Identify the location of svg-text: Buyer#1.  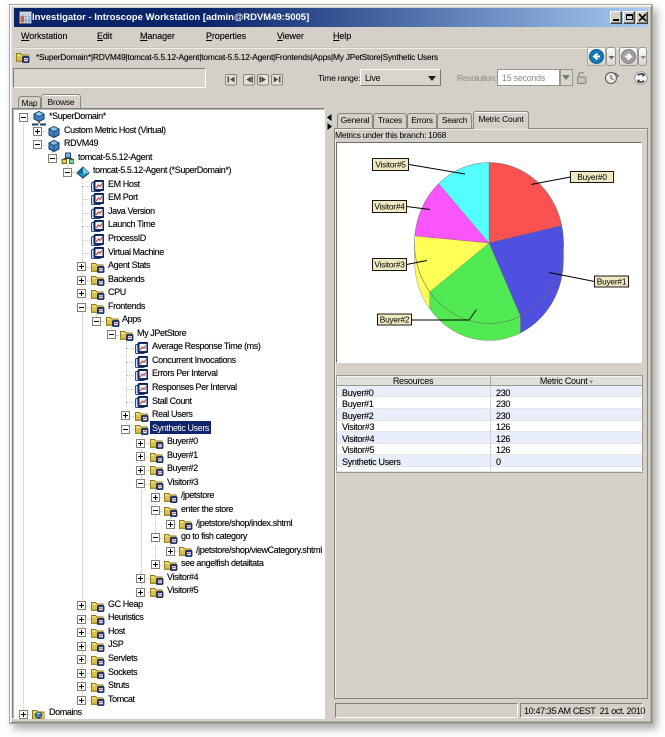
(612, 282).